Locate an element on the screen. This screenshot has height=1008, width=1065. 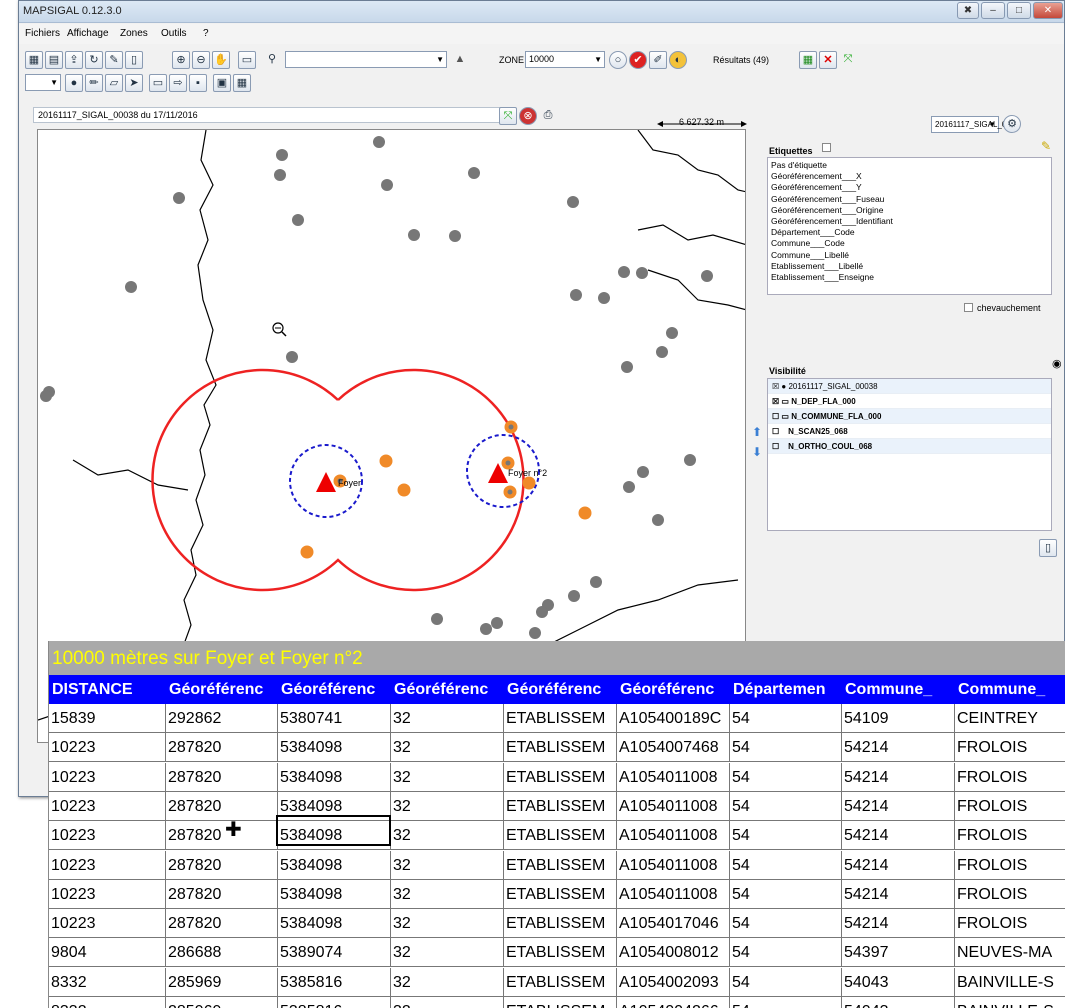
table-cell: A1054007468 is located at coordinates (673, 748).